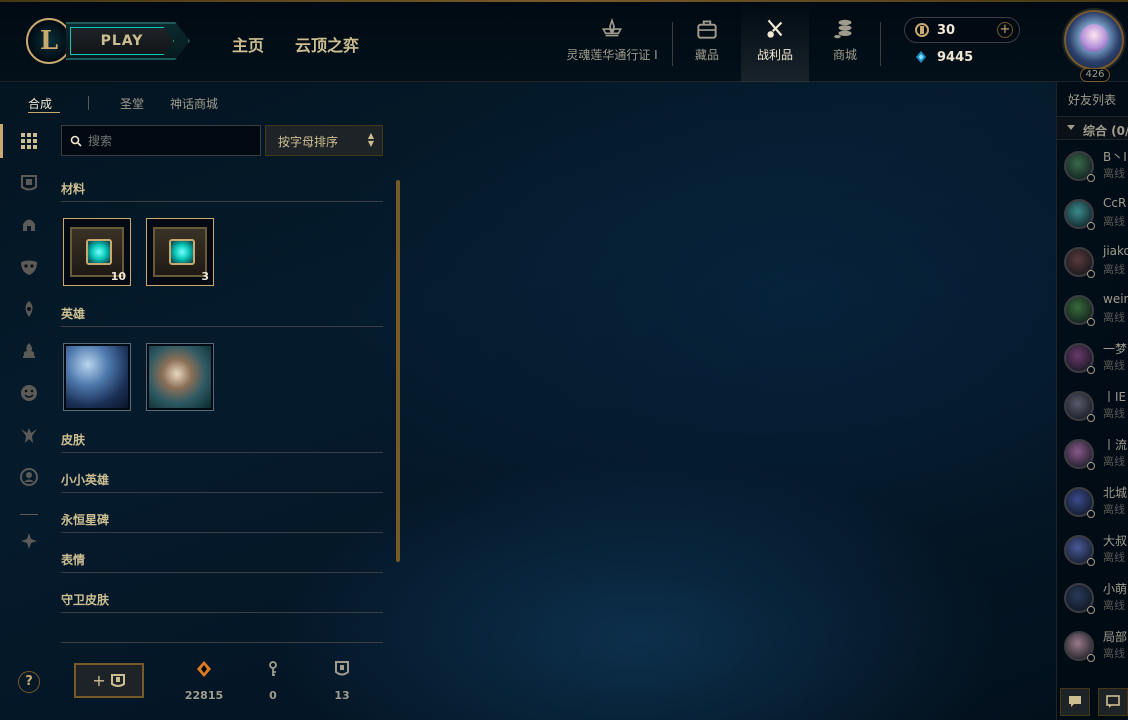  I want to click on category-materials: 材料, so click(222, 191).